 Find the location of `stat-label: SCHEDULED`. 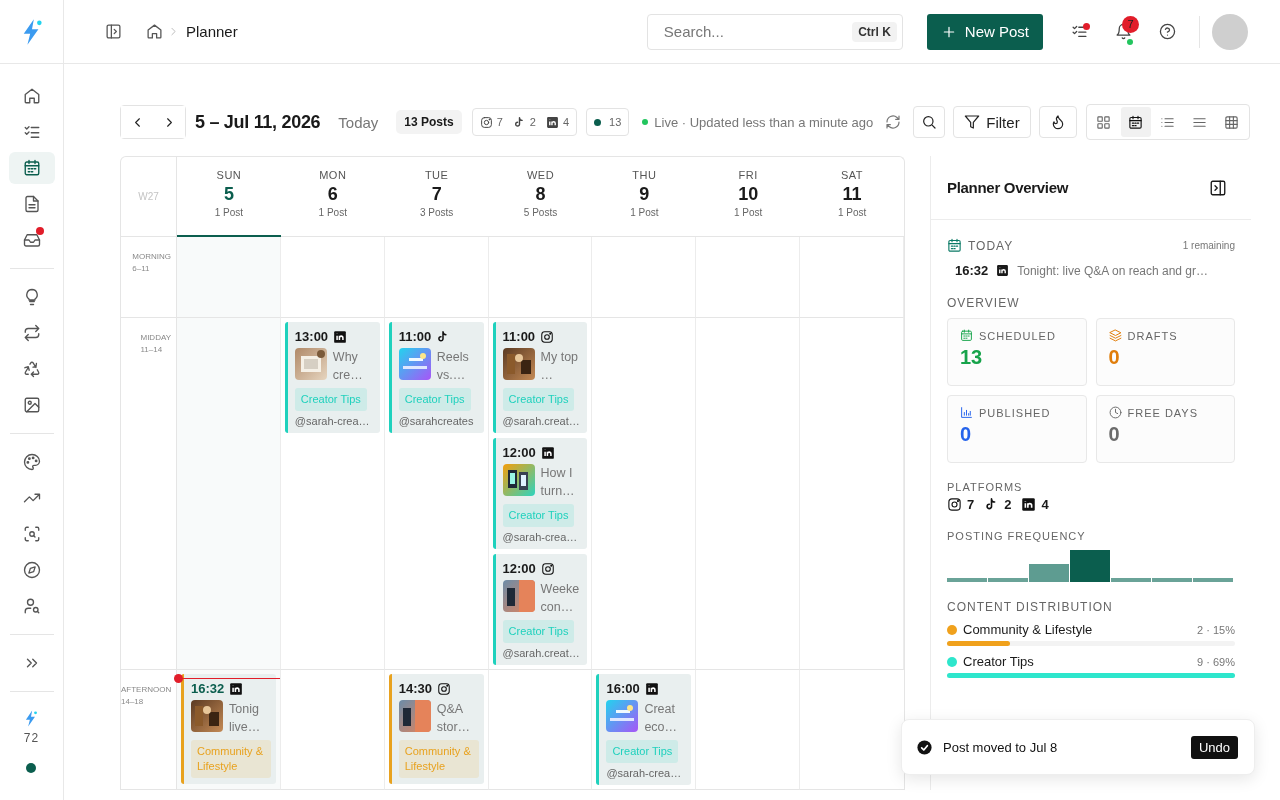

stat-label: SCHEDULED is located at coordinates (1017, 335).